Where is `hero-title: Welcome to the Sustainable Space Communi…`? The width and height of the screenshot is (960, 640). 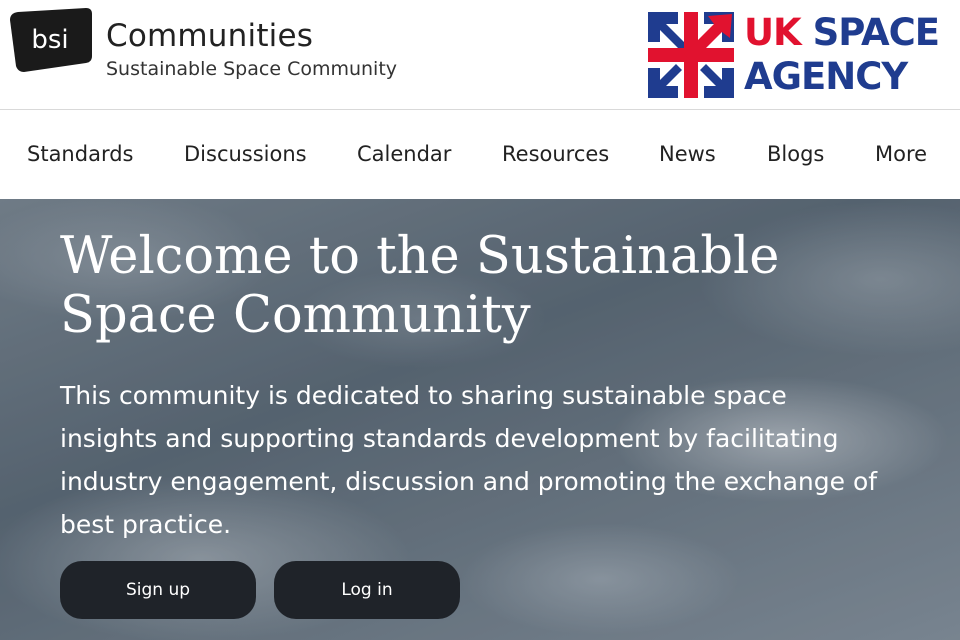 hero-title: Welcome to the Sustainable Space Communi… is located at coordinates (420, 286).